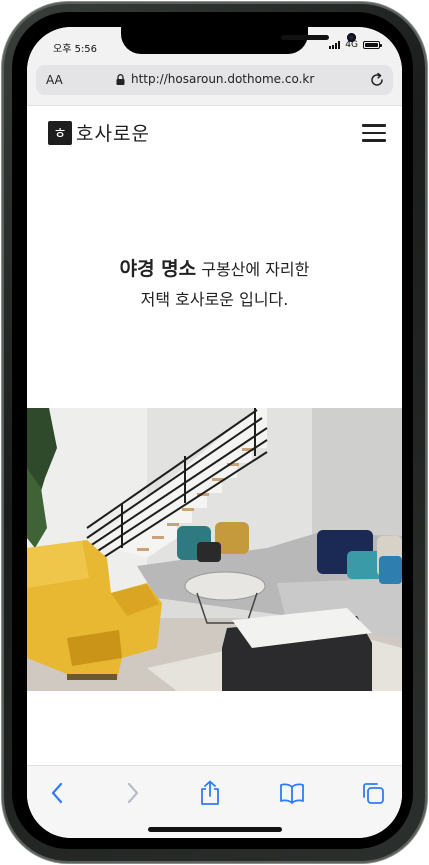 This screenshot has height=865, width=429. Describe the element at coordinates (292, 793) in the screenshot. I see `bookmarks-icon` at that location.